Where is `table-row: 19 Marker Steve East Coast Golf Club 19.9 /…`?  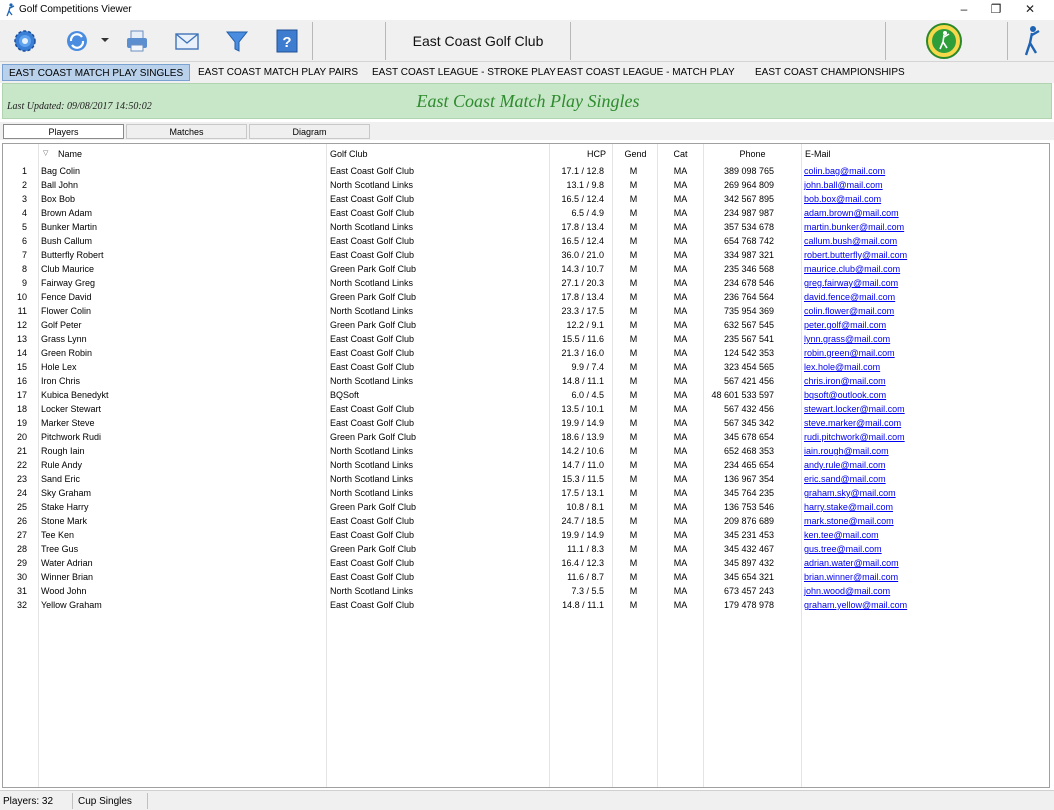 table-row: 19 Marker Steve East Coast Golf Club 19.9 /… is located at coordinates (526, 424).